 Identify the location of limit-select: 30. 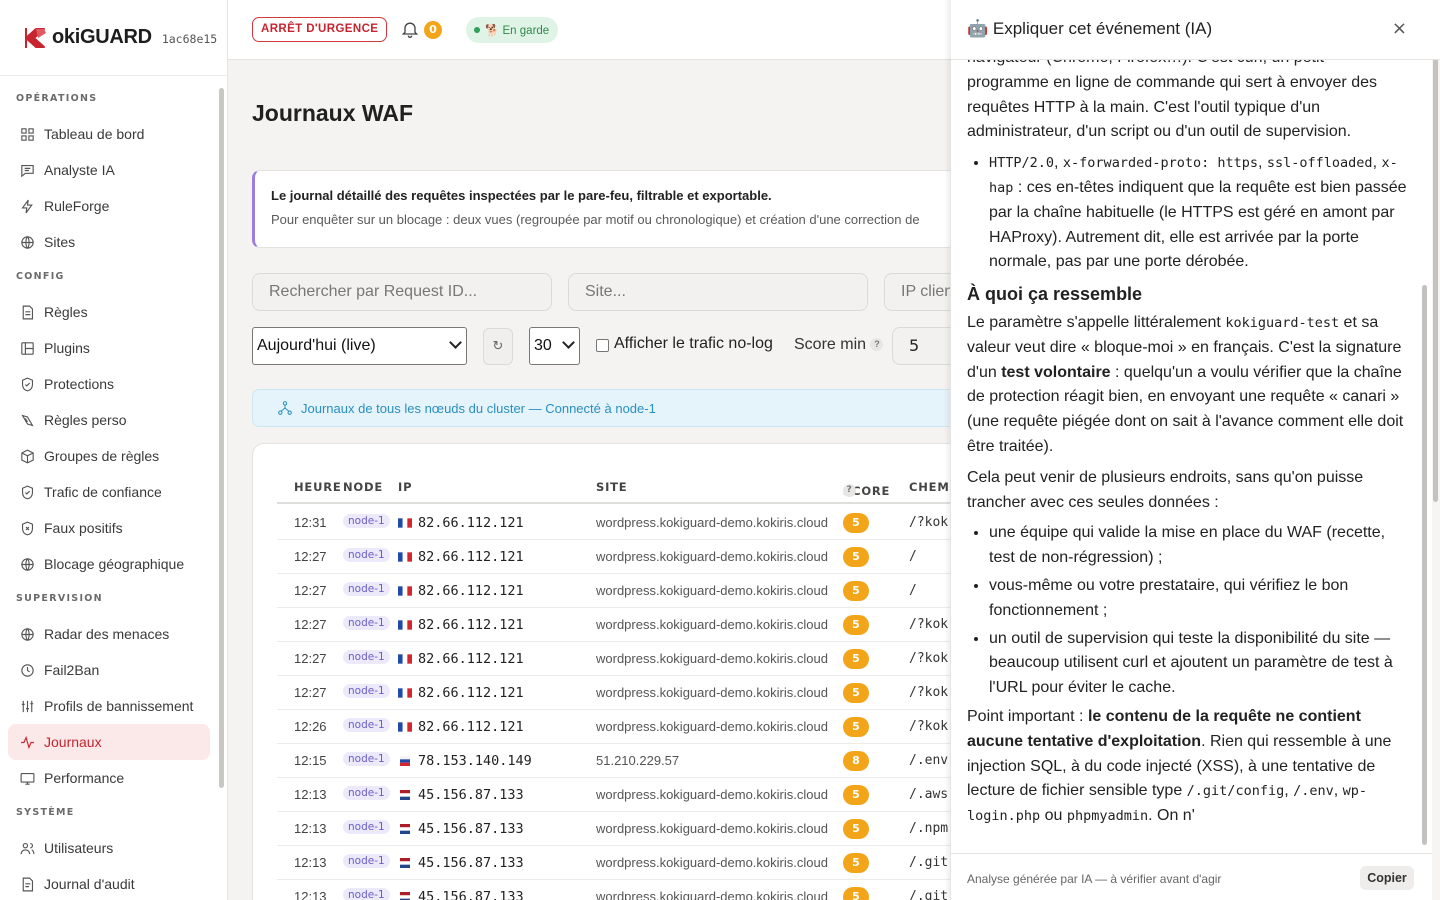
(554, 346).